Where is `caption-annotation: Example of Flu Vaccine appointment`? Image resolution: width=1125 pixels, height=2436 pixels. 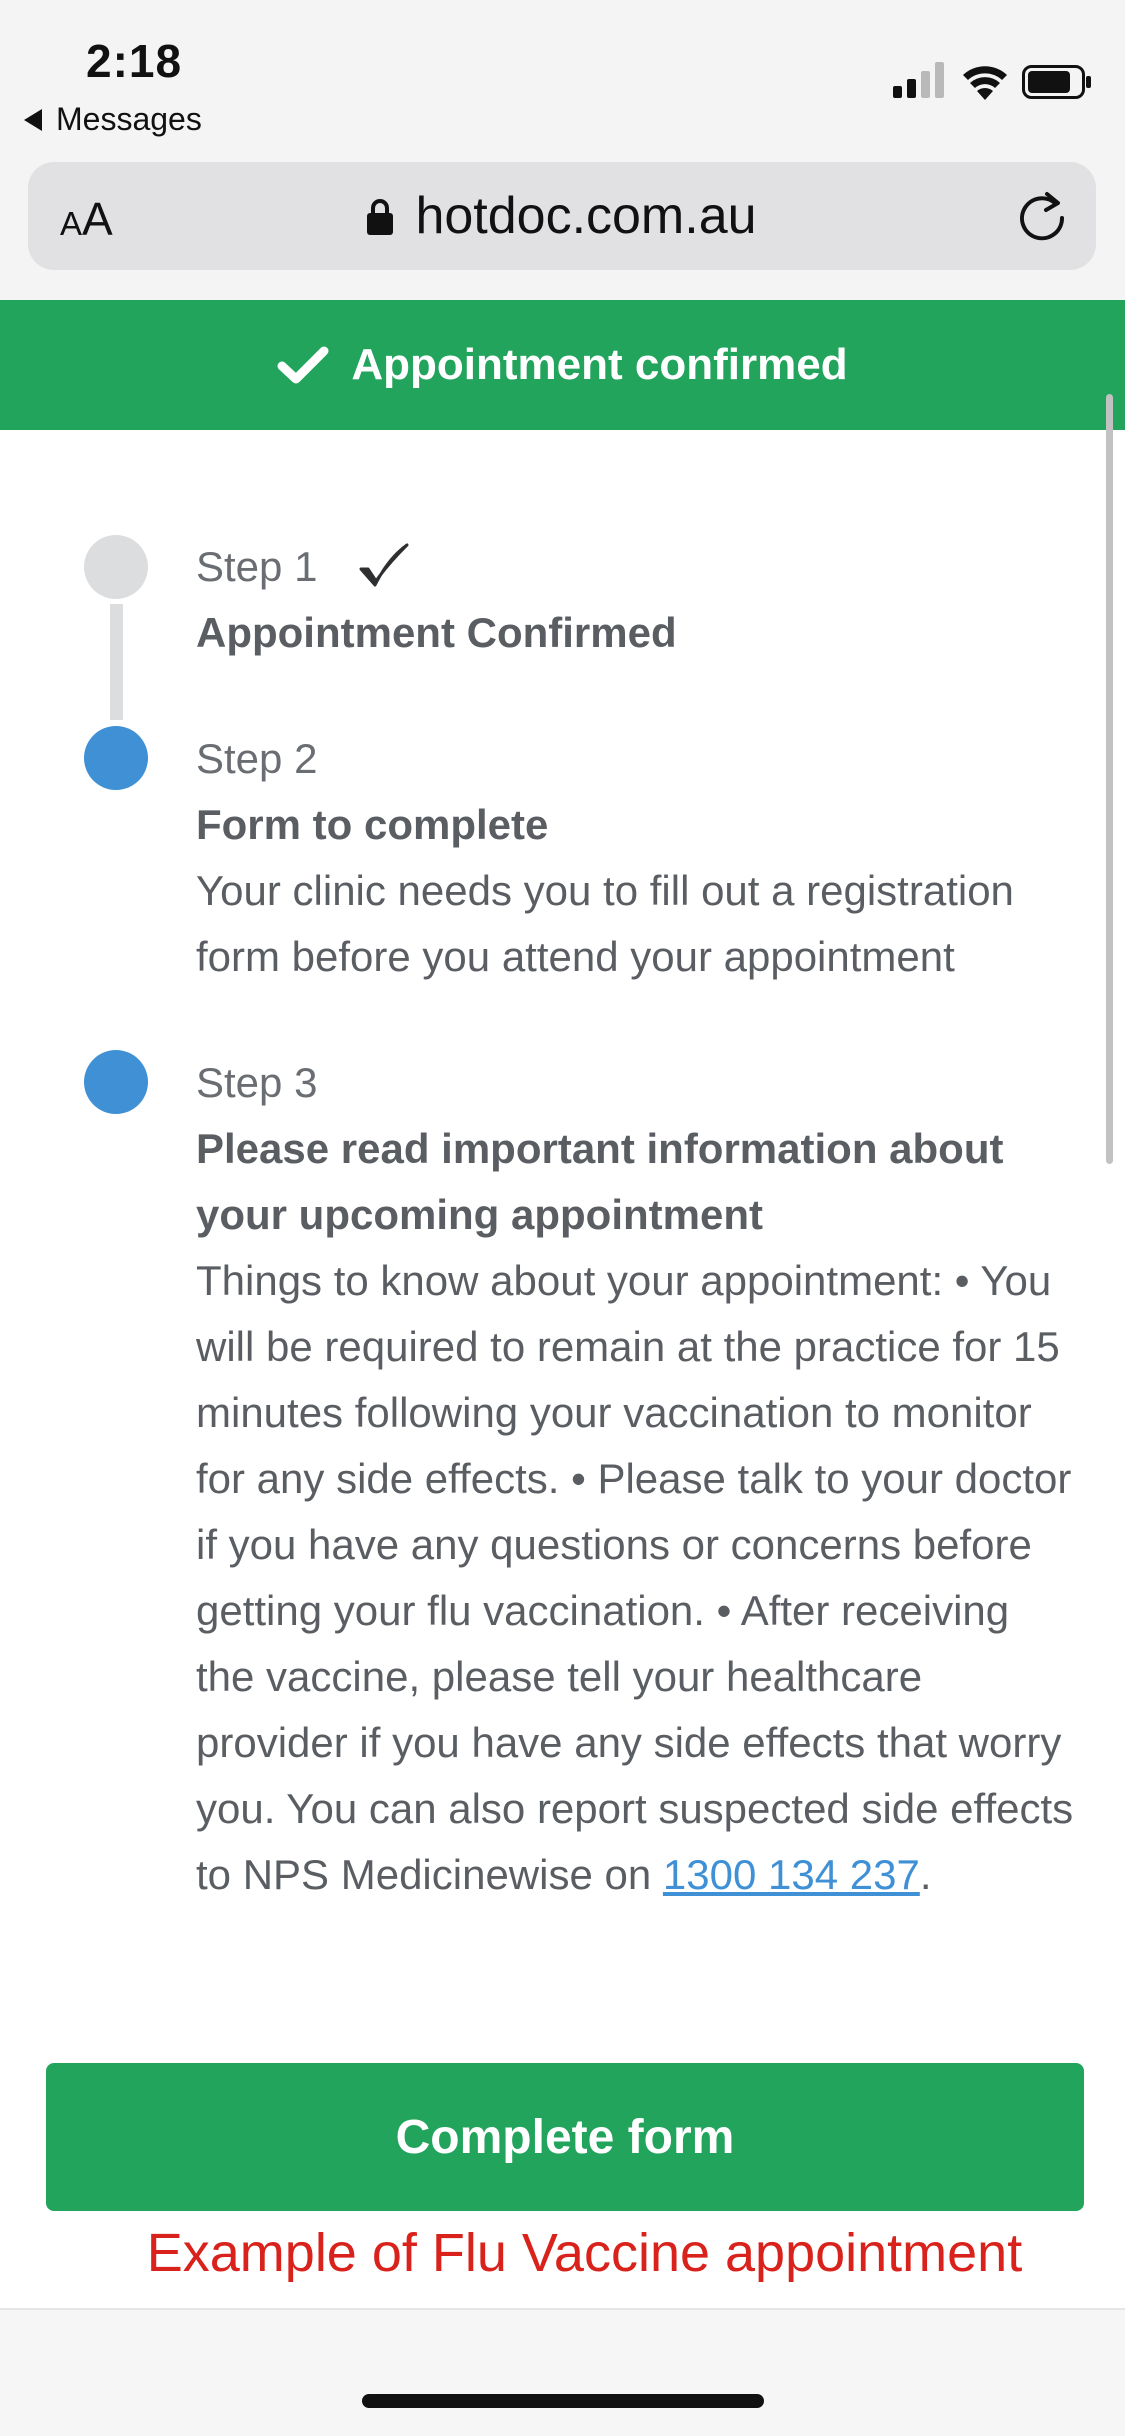 caption-annotation: Example of Flu Vaccine appointment is located at coordinates (584, 2253).